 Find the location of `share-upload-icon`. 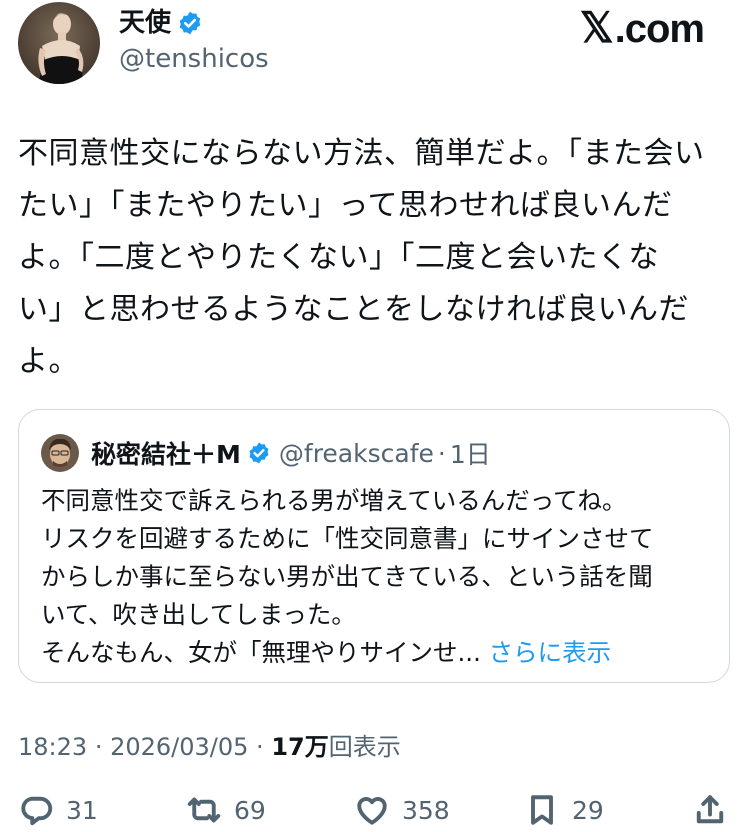

share-upload-icon is located at coordinates (710, 809).